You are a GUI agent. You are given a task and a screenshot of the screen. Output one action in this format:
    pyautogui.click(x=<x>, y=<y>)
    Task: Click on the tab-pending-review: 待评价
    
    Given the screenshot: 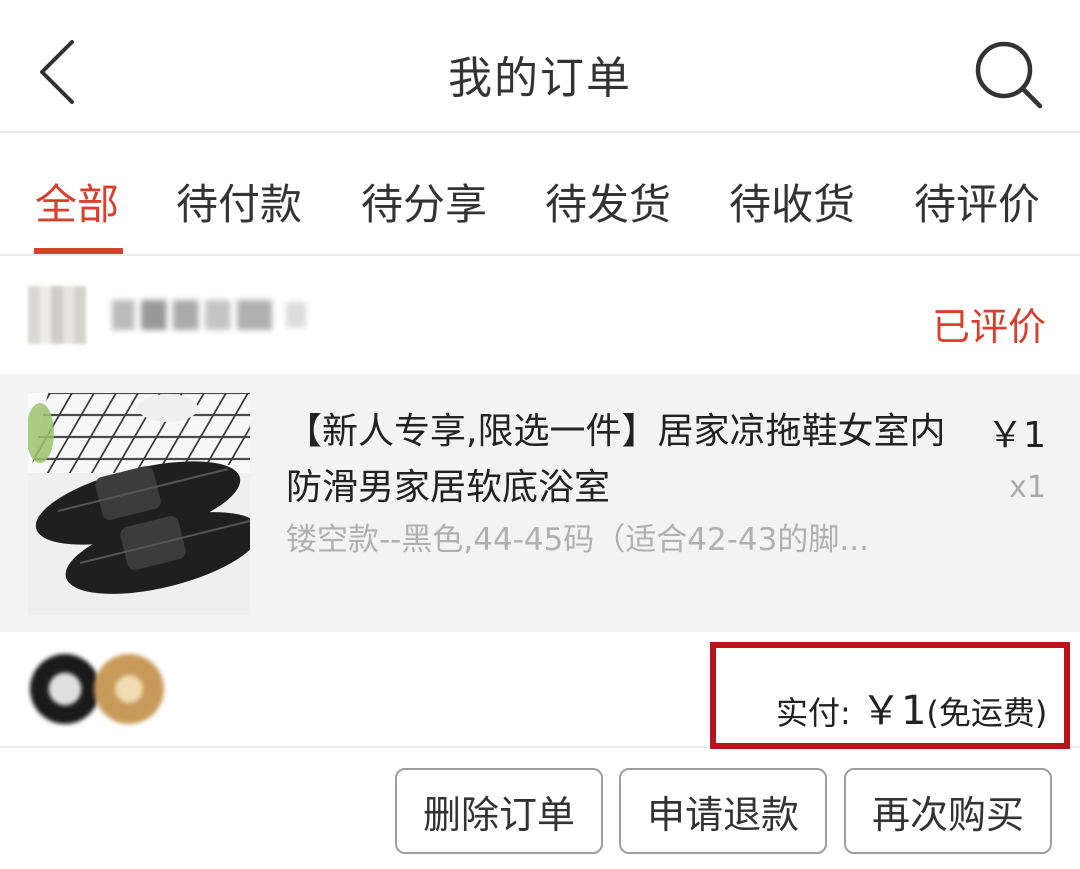 What is the action you would take?
    pyautogui.click(x=977, y=201)
    